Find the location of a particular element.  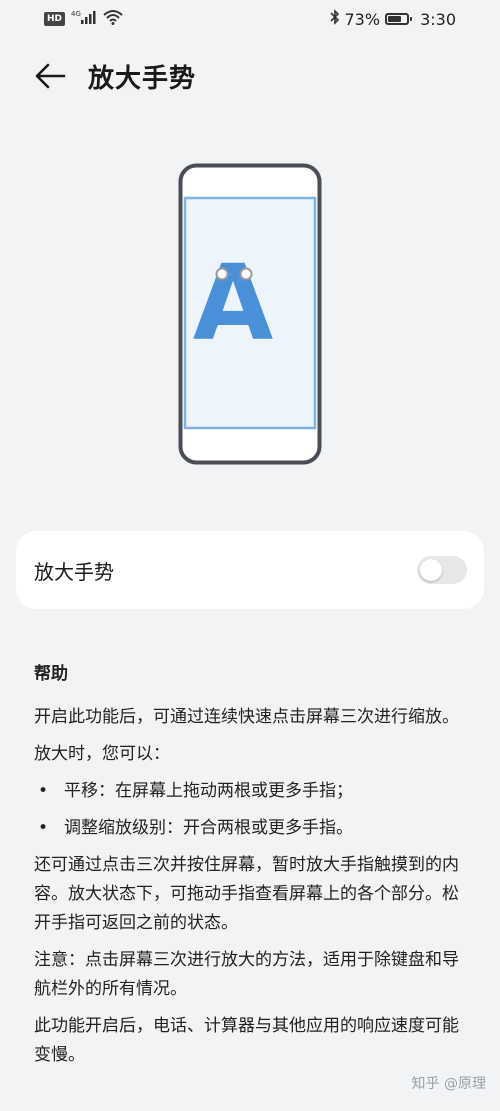

setting-card: 放大手势 is located at coordinates (250, 570).